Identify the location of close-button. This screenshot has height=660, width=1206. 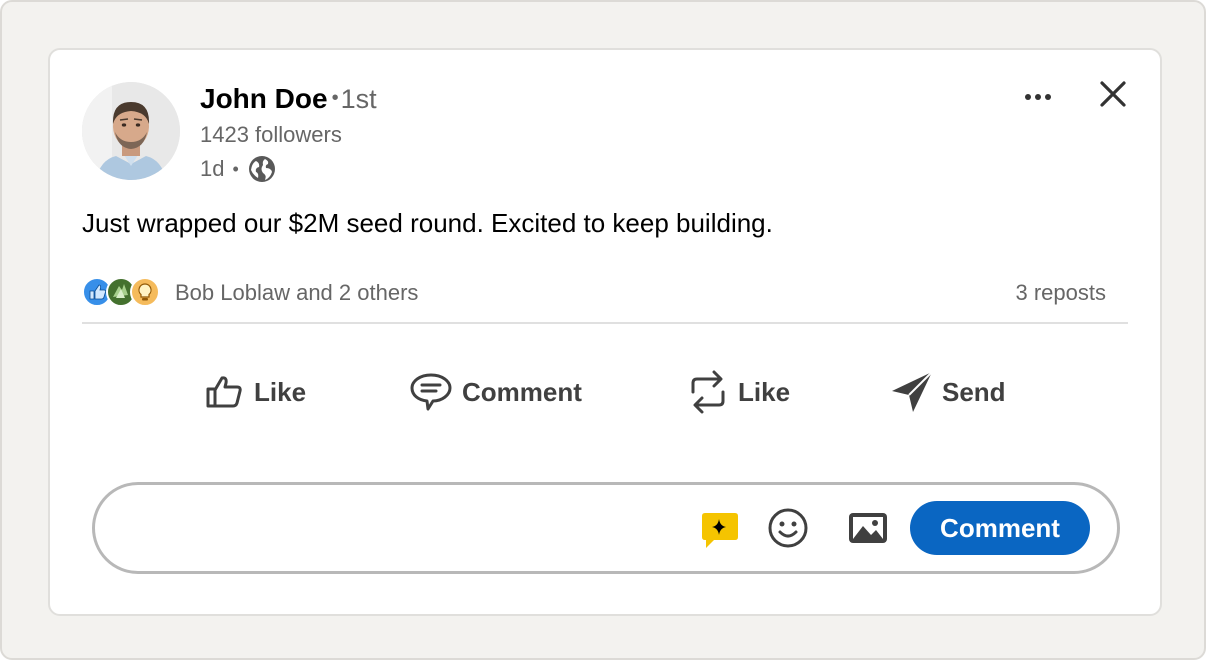
(1113, 94).